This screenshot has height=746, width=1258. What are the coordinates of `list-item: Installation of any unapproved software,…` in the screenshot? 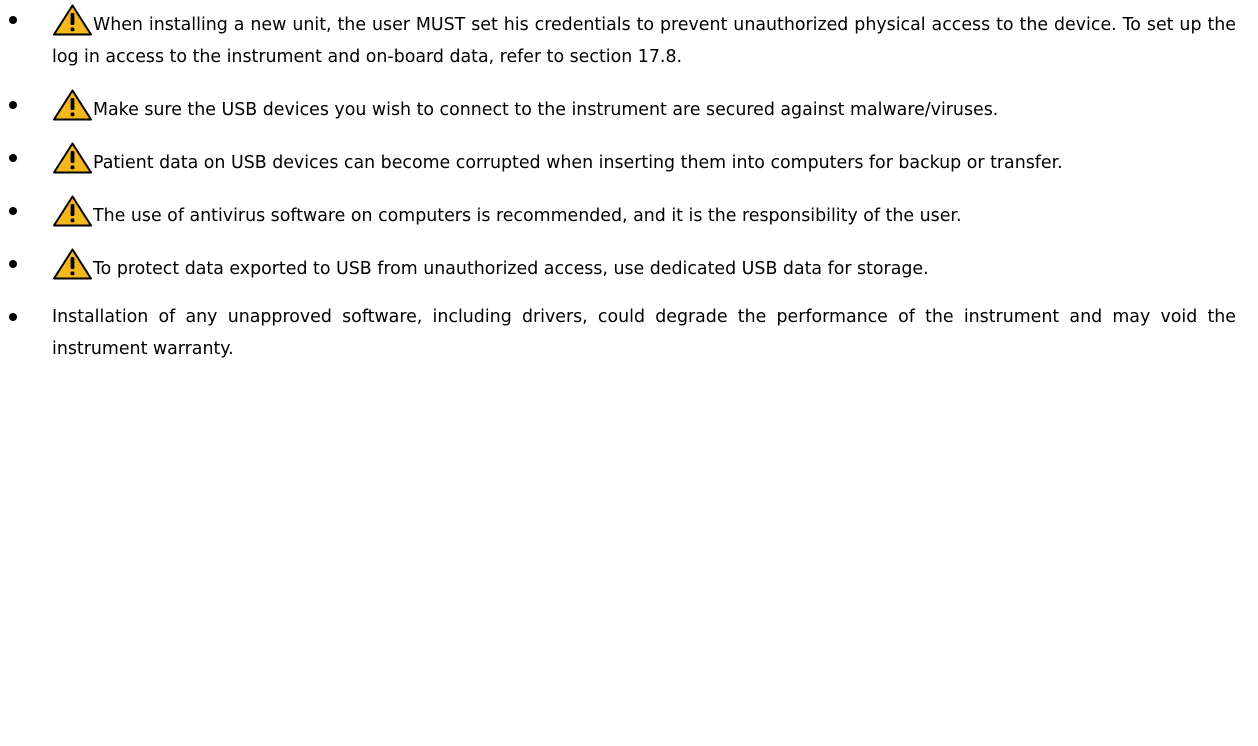 It's located at (629, 333).